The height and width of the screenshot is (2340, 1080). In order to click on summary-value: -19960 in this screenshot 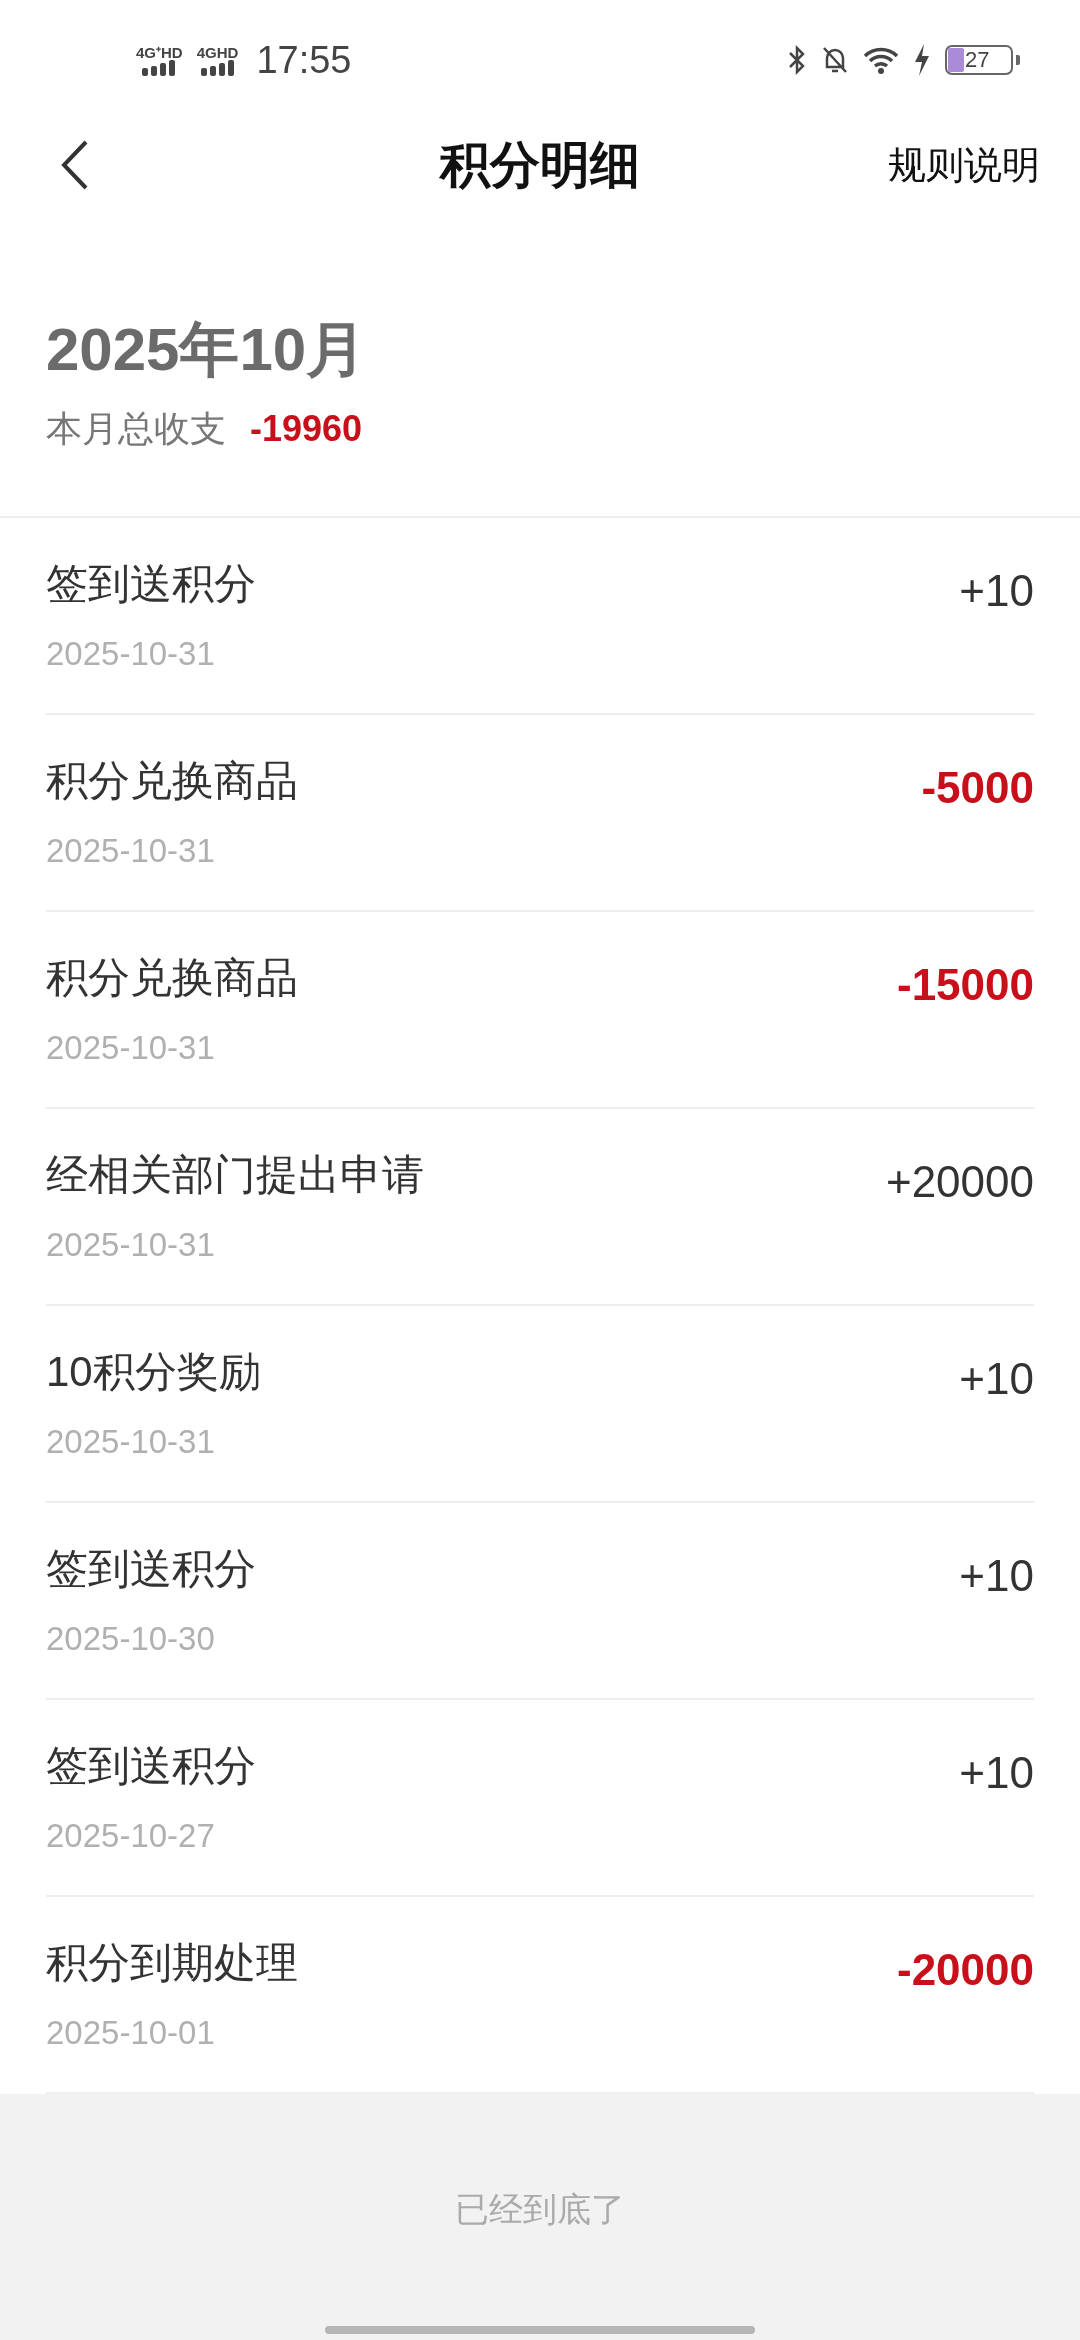, I will do `click(306, 429)`.